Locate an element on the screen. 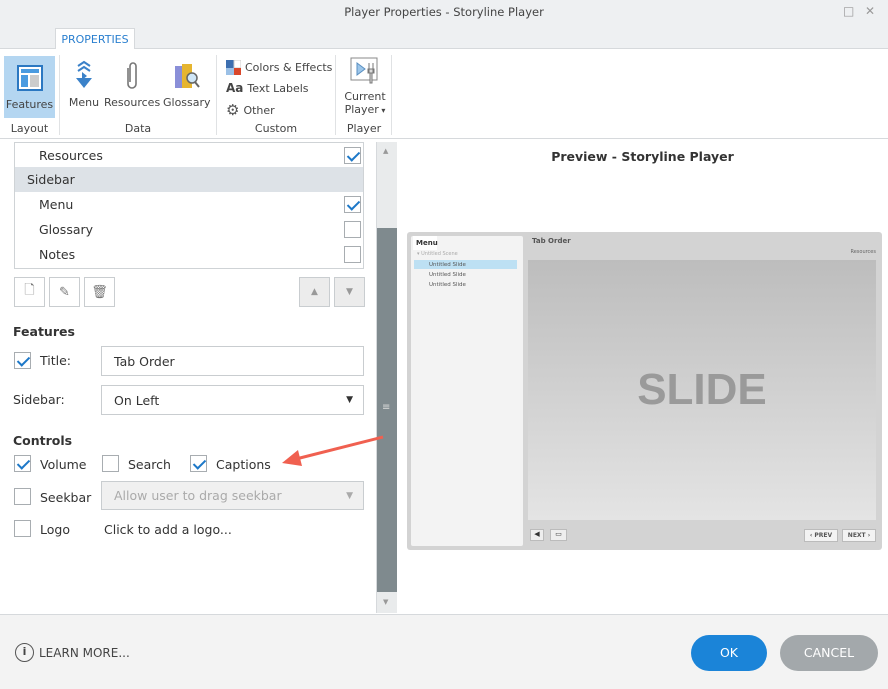  title-checkbox is located at coordinates (22, 360).